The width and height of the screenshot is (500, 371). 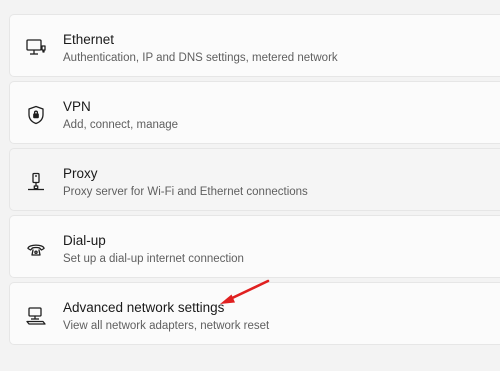 I want to click on settings-item-title: VPN, so click(x=77, y=106).